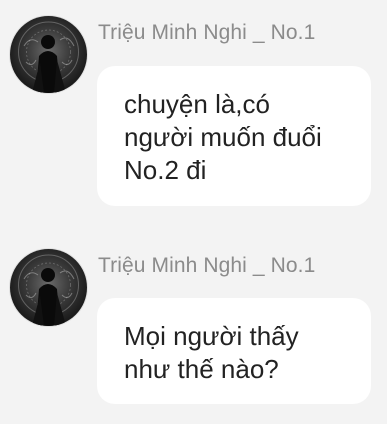 The height and width of the screenshot is (424, 387). What do you see at coordinates (223, 137) in the screenshot?
I see `message-text: chuyện là,có người muốn đuổi No.2 đi` at bounding box center [223, 137].